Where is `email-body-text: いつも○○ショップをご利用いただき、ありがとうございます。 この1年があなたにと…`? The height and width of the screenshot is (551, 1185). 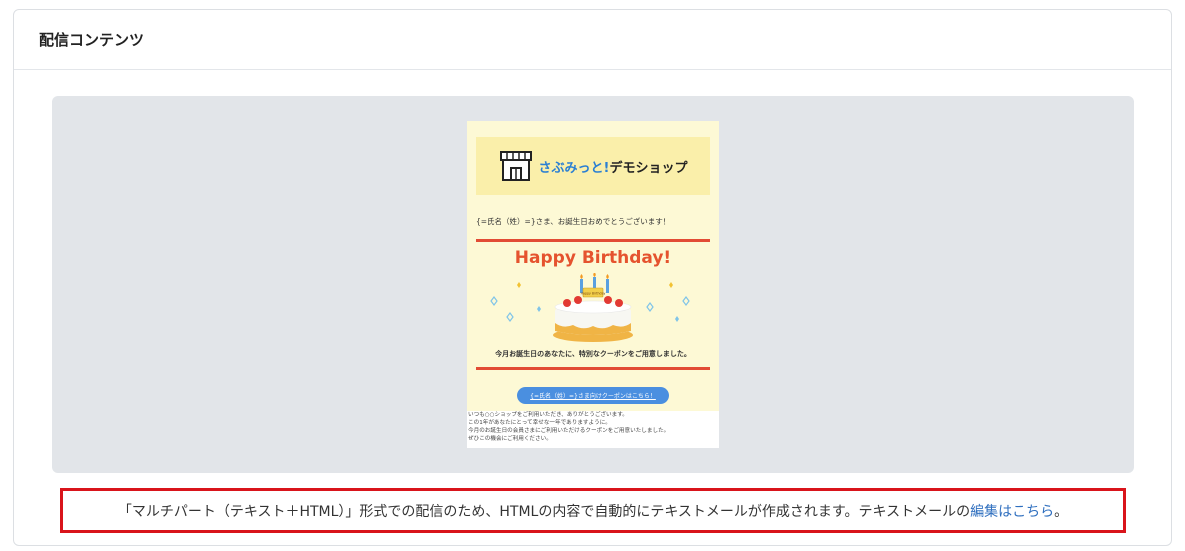 email-body-text: いつも○○ショップをご利用いただき、ありがとうございます。 この1年があなたにと… is located at coordinates (593, 429).